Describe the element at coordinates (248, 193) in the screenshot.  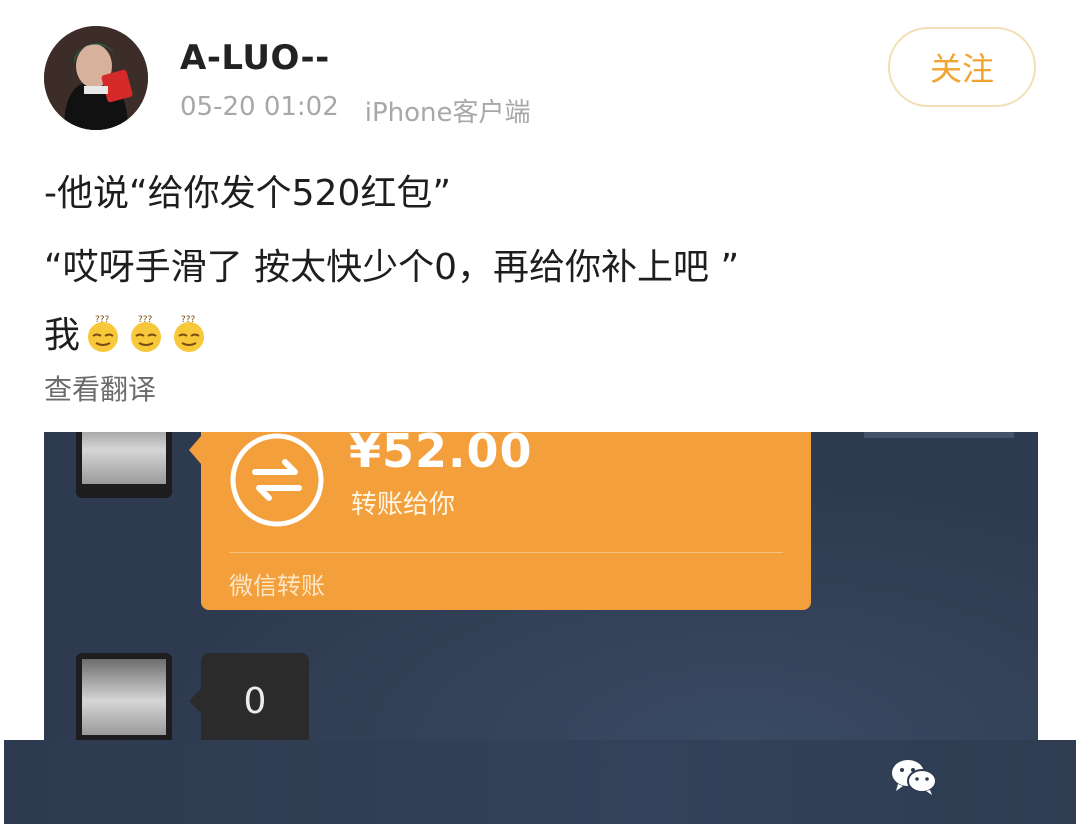
I see `post-text-line-1: -他说“给你发个520红包”` at that location.